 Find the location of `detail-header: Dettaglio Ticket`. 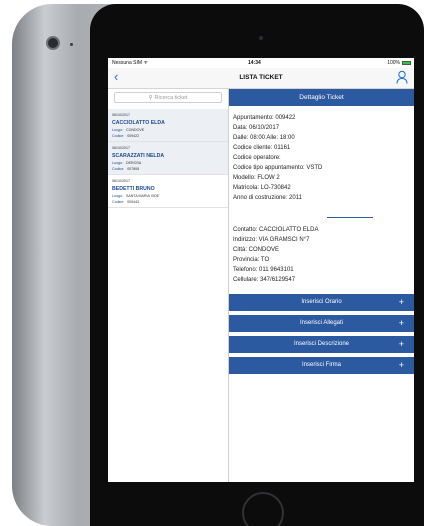

detail-header: Dettaglio Ticket is located at coordinates (321, 97).